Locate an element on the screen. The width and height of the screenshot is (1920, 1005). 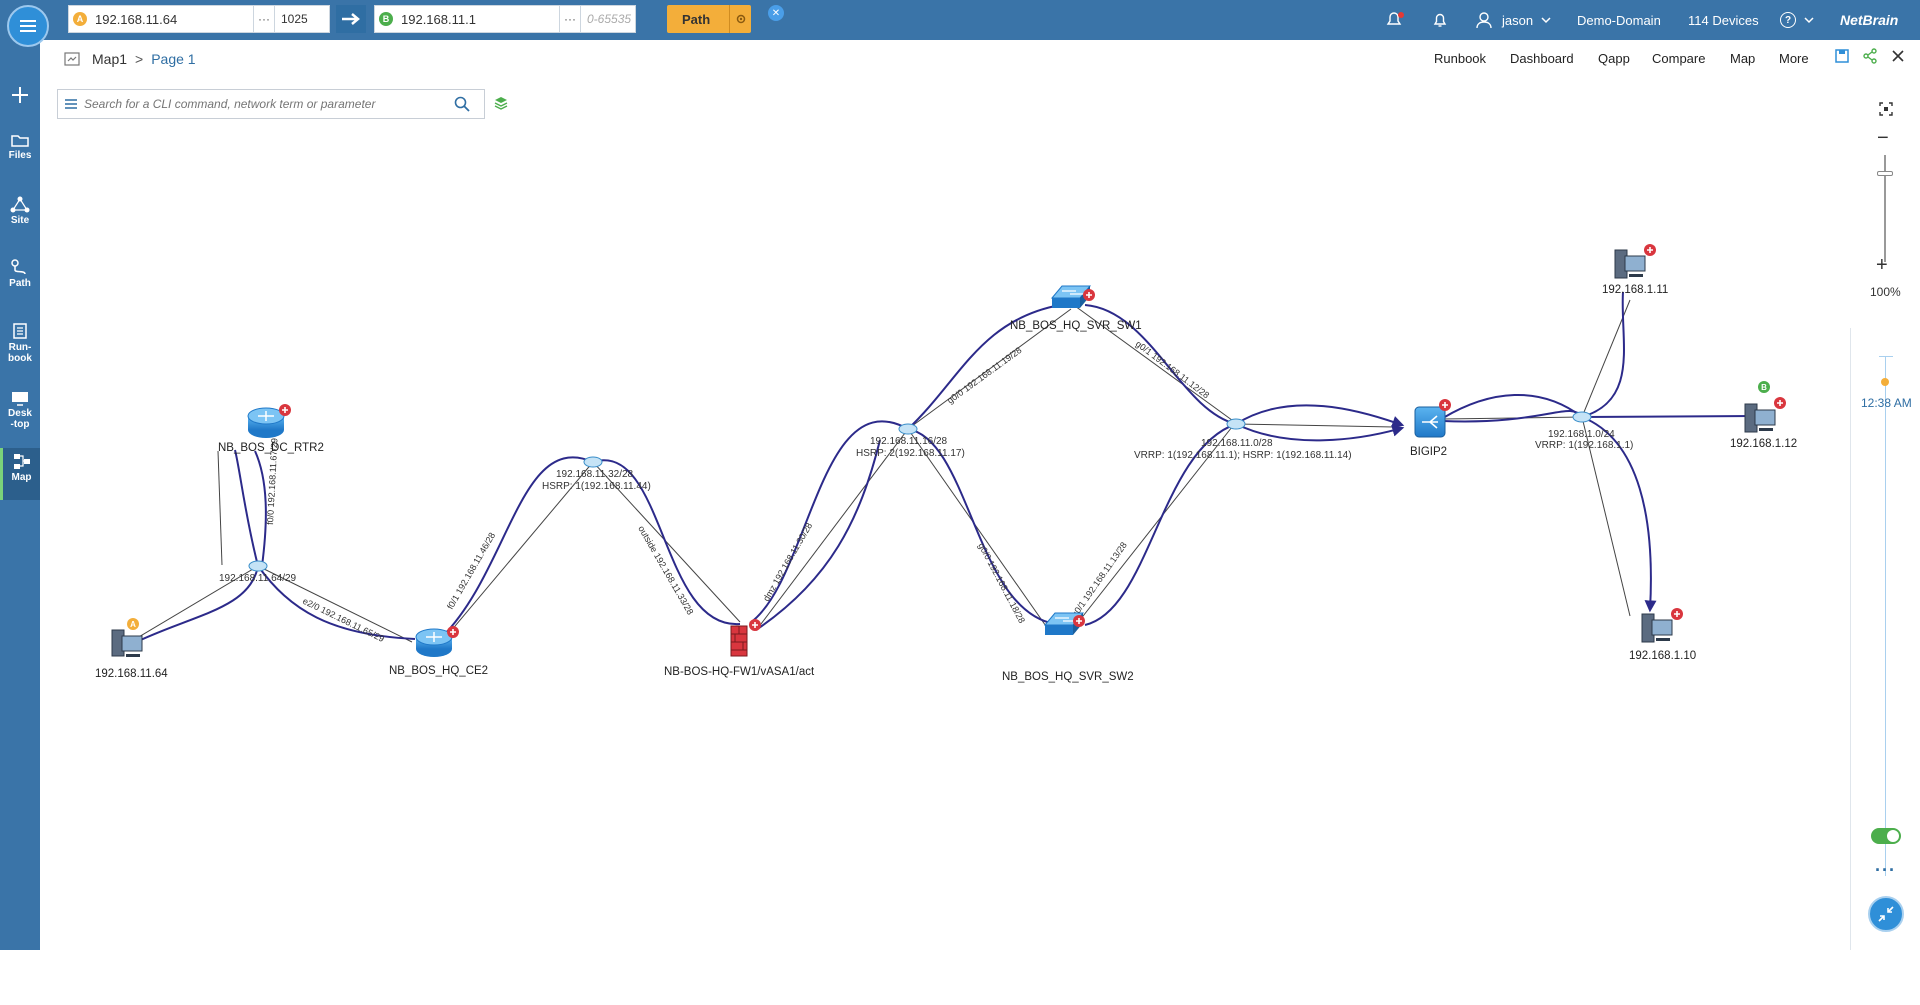
add-button is located at coordinates (20, 95).